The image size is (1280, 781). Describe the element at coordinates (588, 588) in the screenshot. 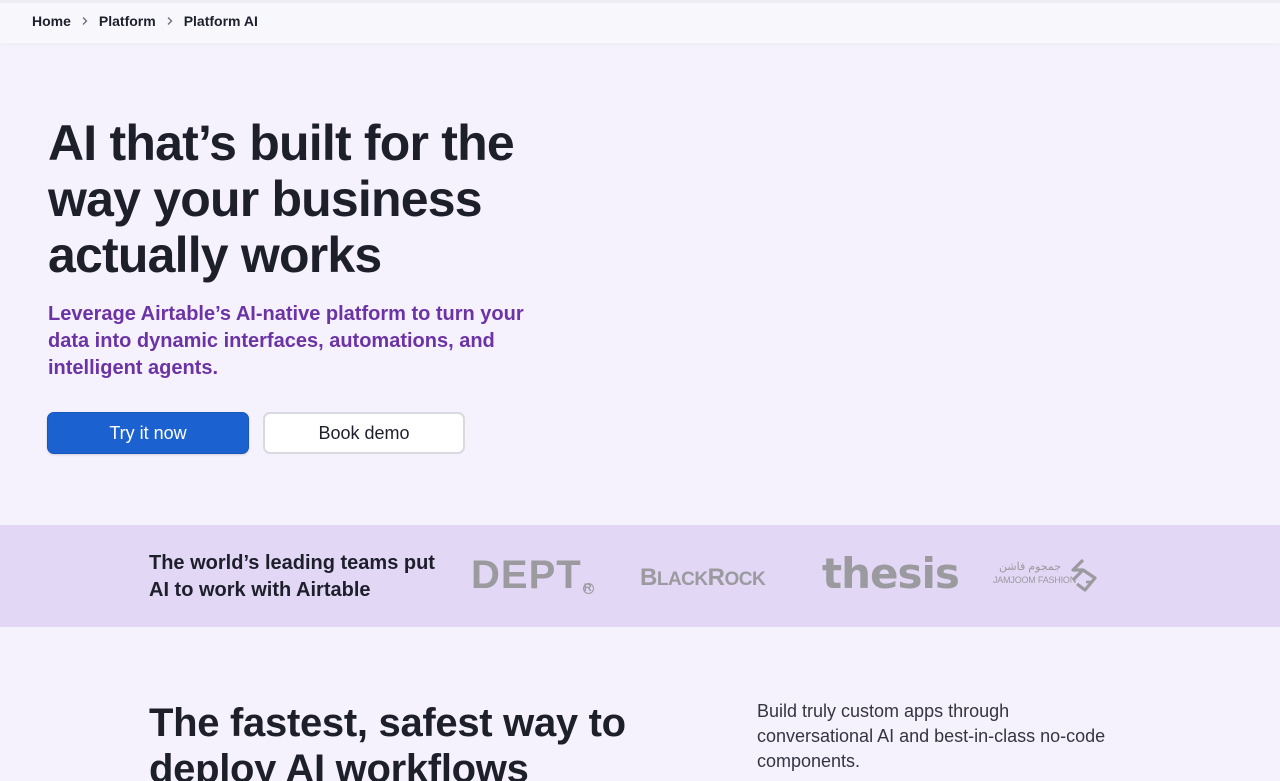

I see `registered-mark: R` at that location.